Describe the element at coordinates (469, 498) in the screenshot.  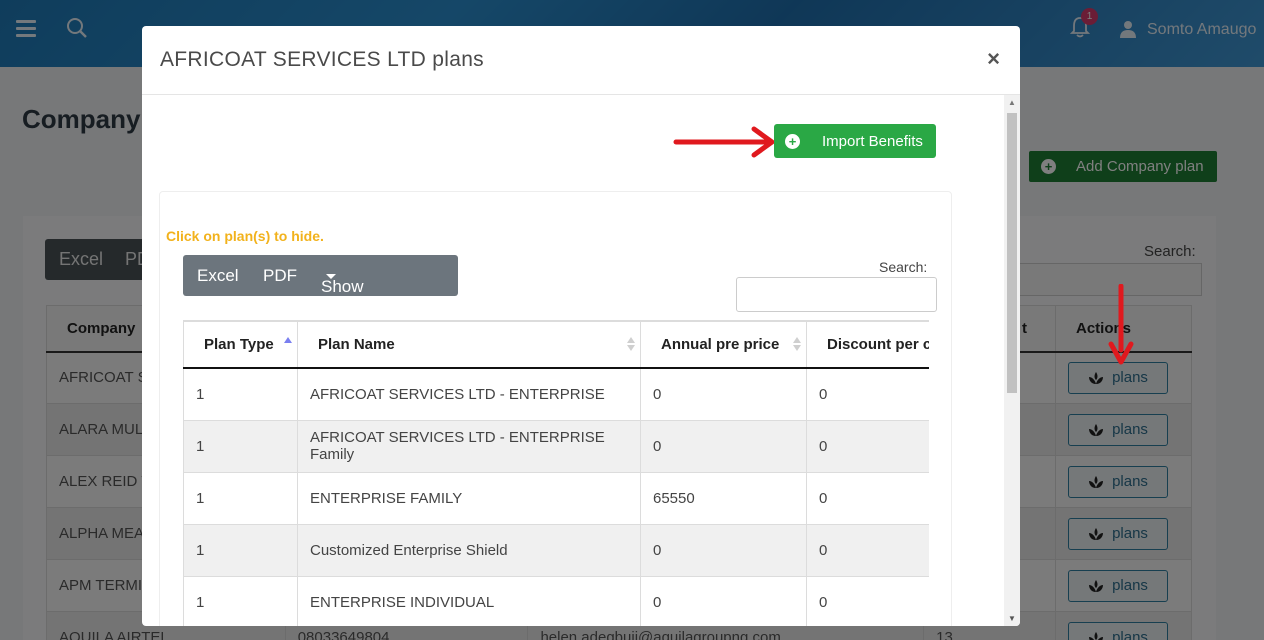
I see `plan-name-cell: ENTERPRISE FAMILY` at that location.